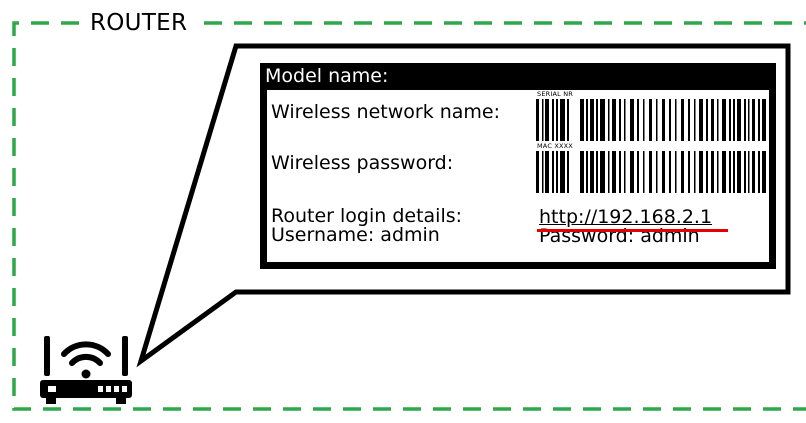  Describe the element at coordinates (653, 172) in the screenshot. I see `mac-barcode` at that location.